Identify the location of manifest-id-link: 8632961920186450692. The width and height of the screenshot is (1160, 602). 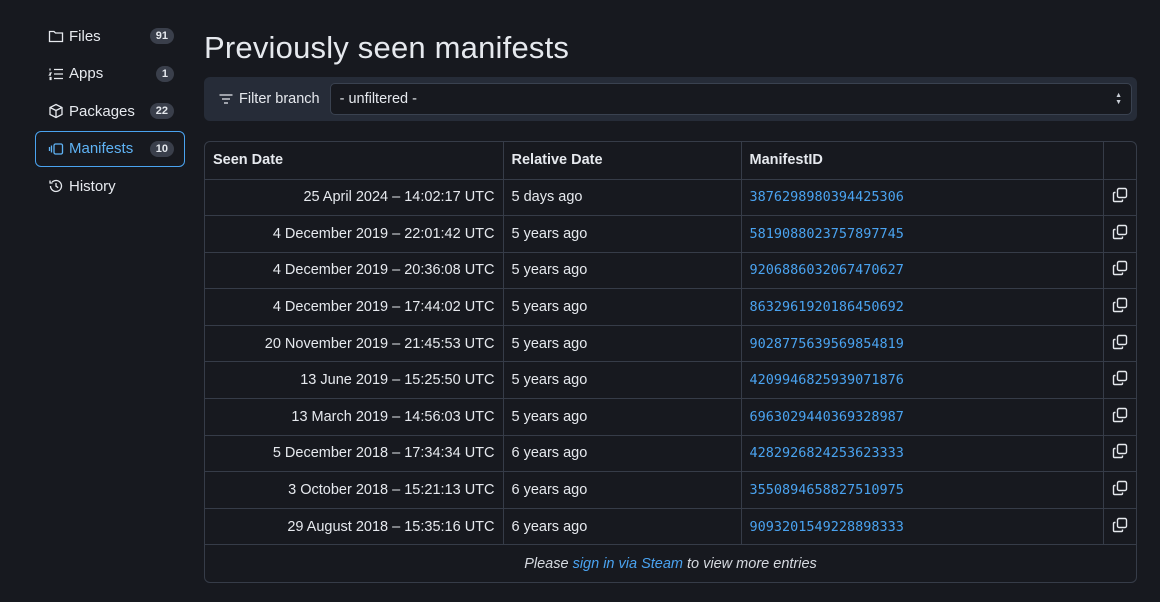
(922, 307).